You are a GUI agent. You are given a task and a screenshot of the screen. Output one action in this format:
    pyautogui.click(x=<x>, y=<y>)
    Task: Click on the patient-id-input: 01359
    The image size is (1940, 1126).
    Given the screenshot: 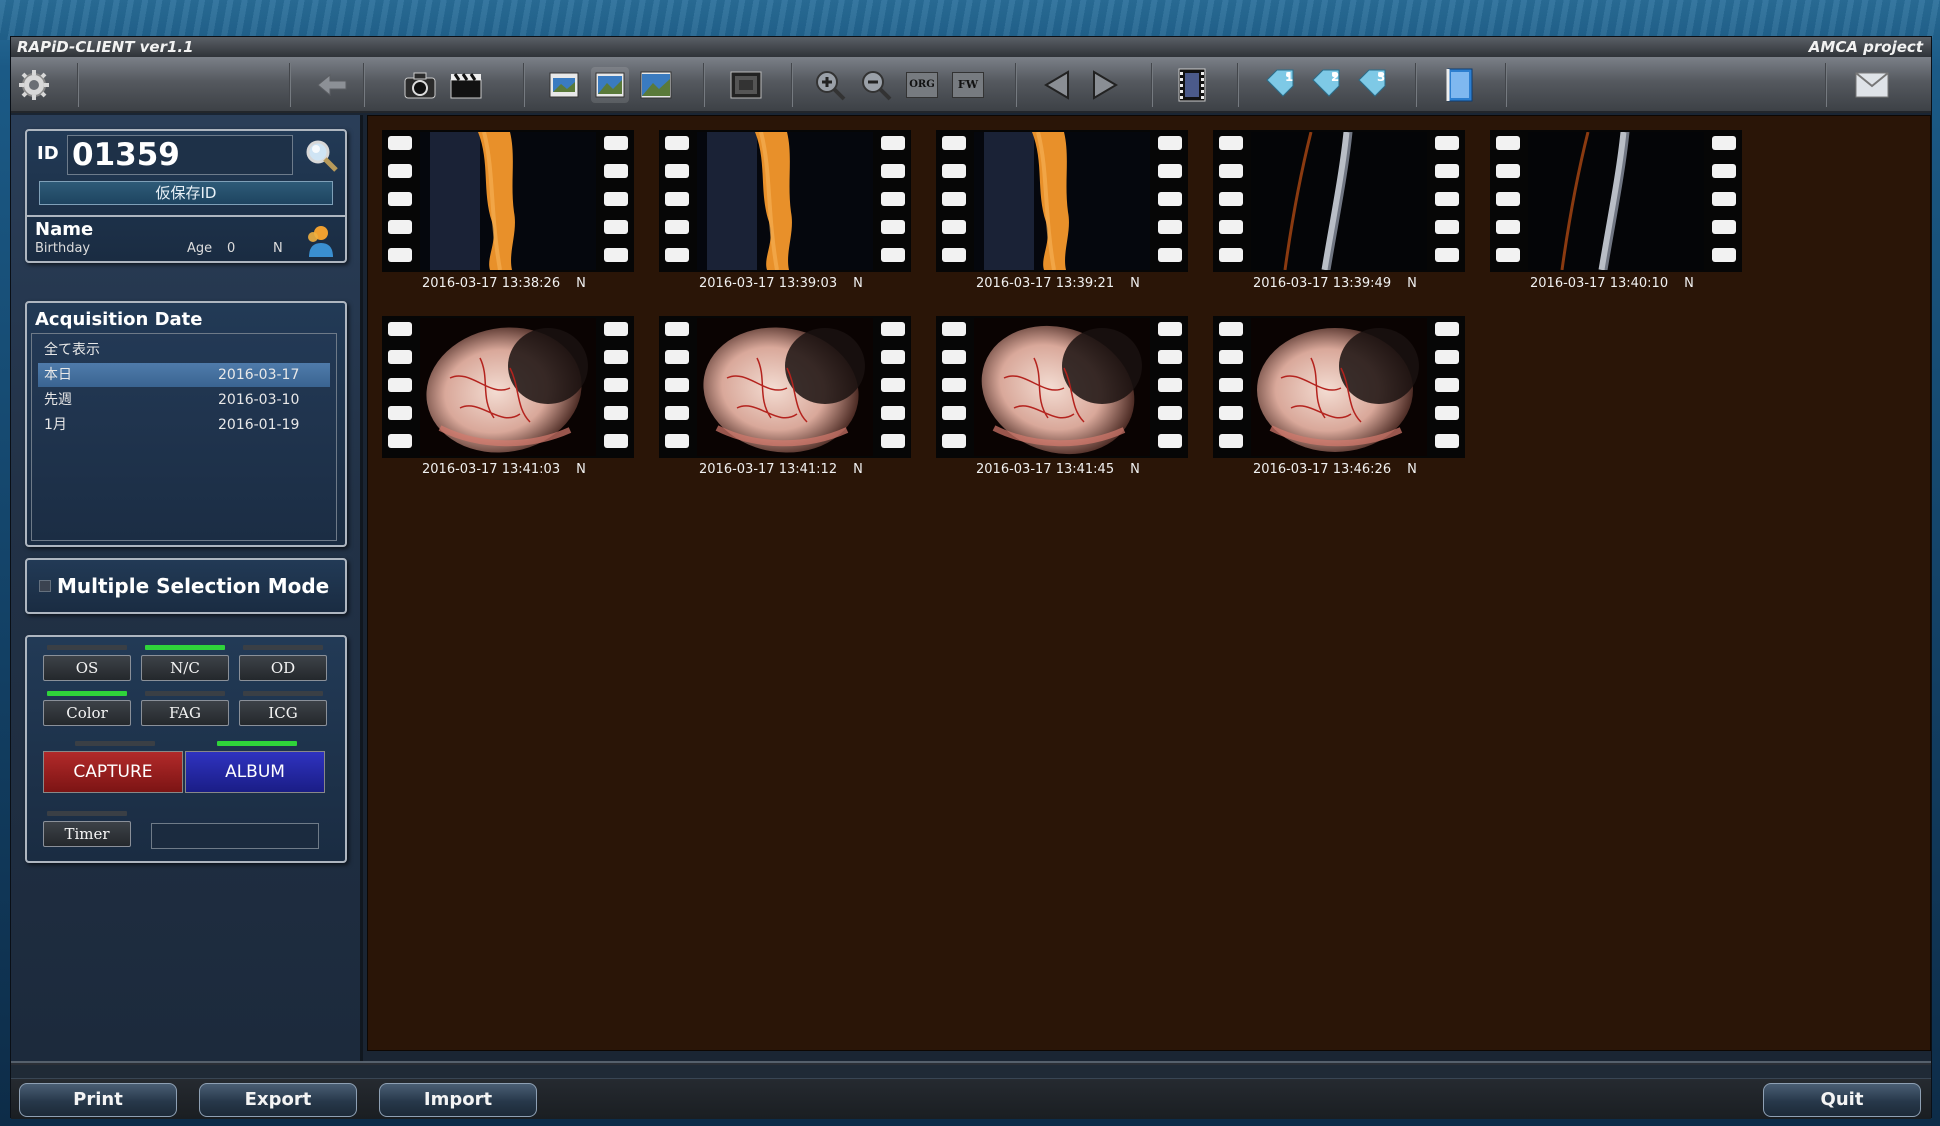 What is the action you would take?
    pyautogui.click(x=180, y=155)
    